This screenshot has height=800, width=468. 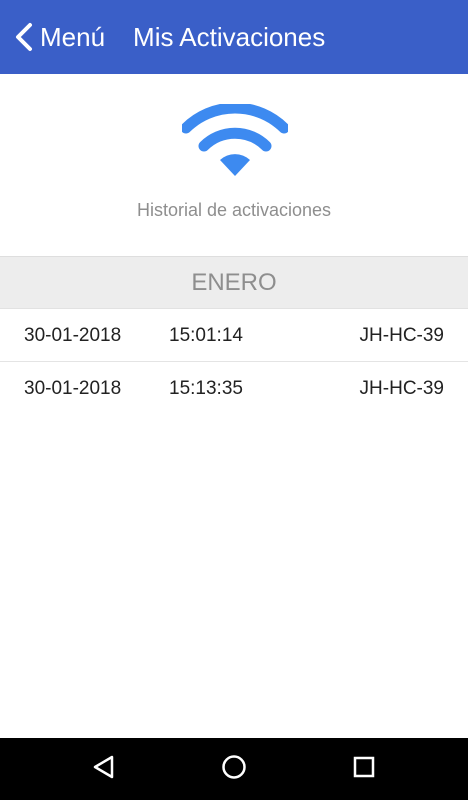 I want to click on system-navigation-bar, so click(x=234, y=769).